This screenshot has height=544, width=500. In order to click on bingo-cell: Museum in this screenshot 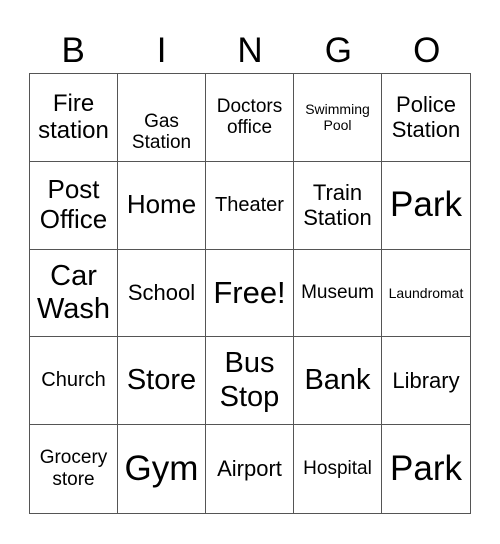, I will do `click(338, 293)`.